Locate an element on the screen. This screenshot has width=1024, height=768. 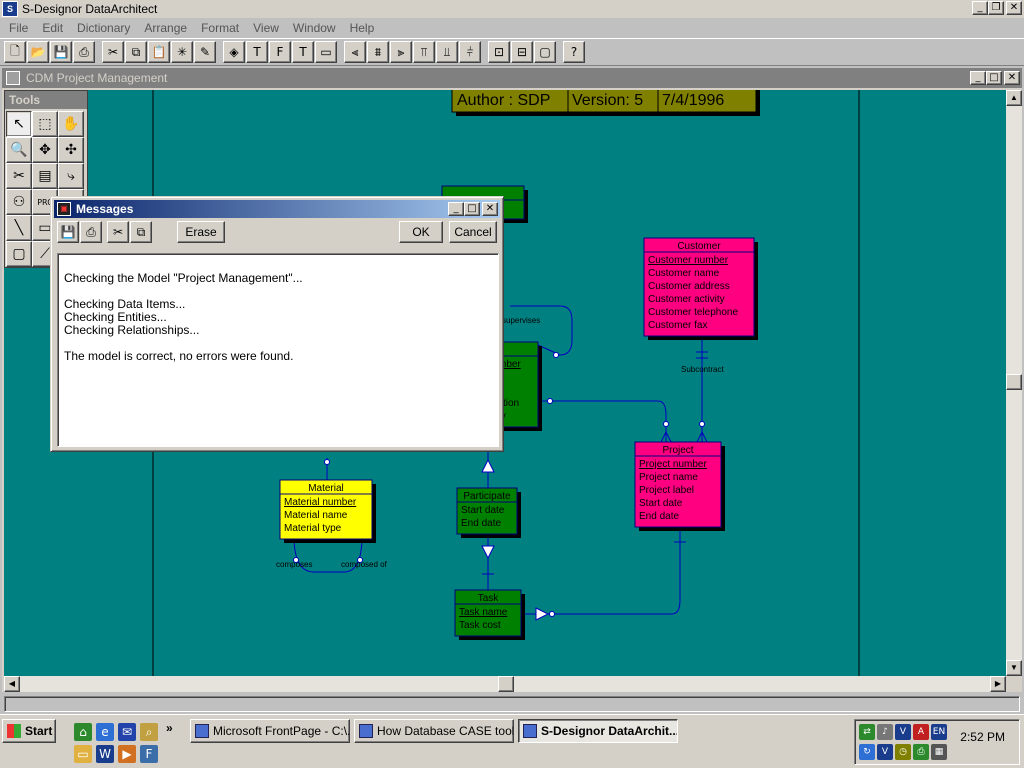
scroll-right-button: ▶ is located at coordinates (998, 684).